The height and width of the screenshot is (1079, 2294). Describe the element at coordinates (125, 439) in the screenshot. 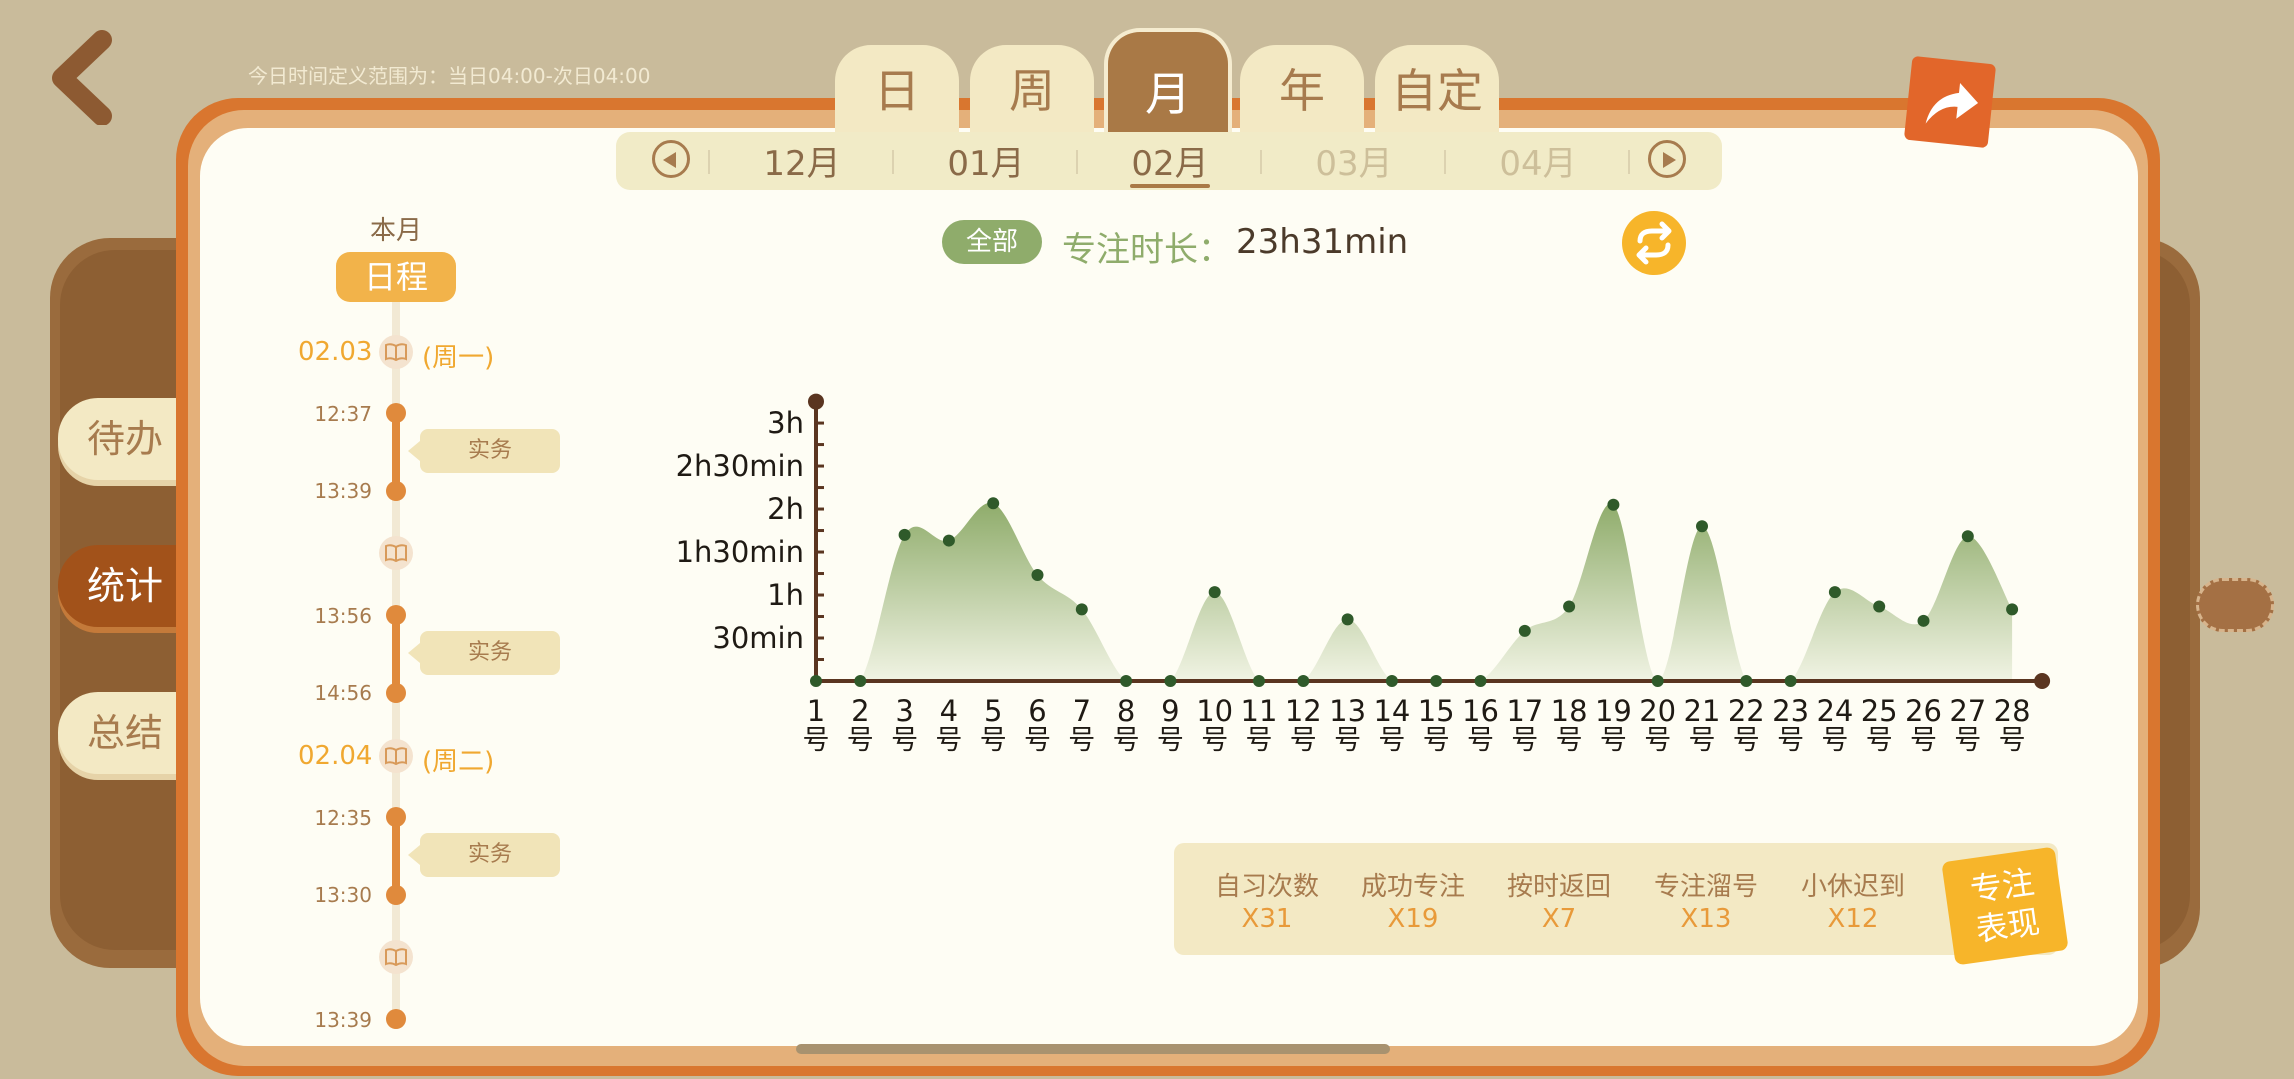

I see `side-tab-todo: 待办` at that location.